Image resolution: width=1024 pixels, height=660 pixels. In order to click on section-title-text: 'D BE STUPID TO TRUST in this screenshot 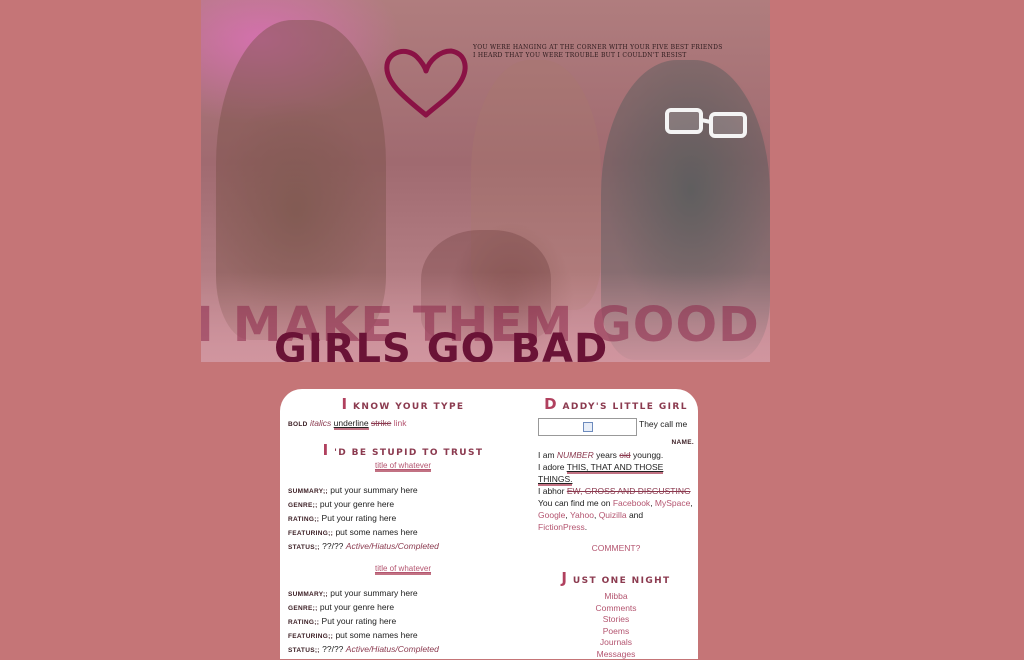, I will do `click(408, 453)`.